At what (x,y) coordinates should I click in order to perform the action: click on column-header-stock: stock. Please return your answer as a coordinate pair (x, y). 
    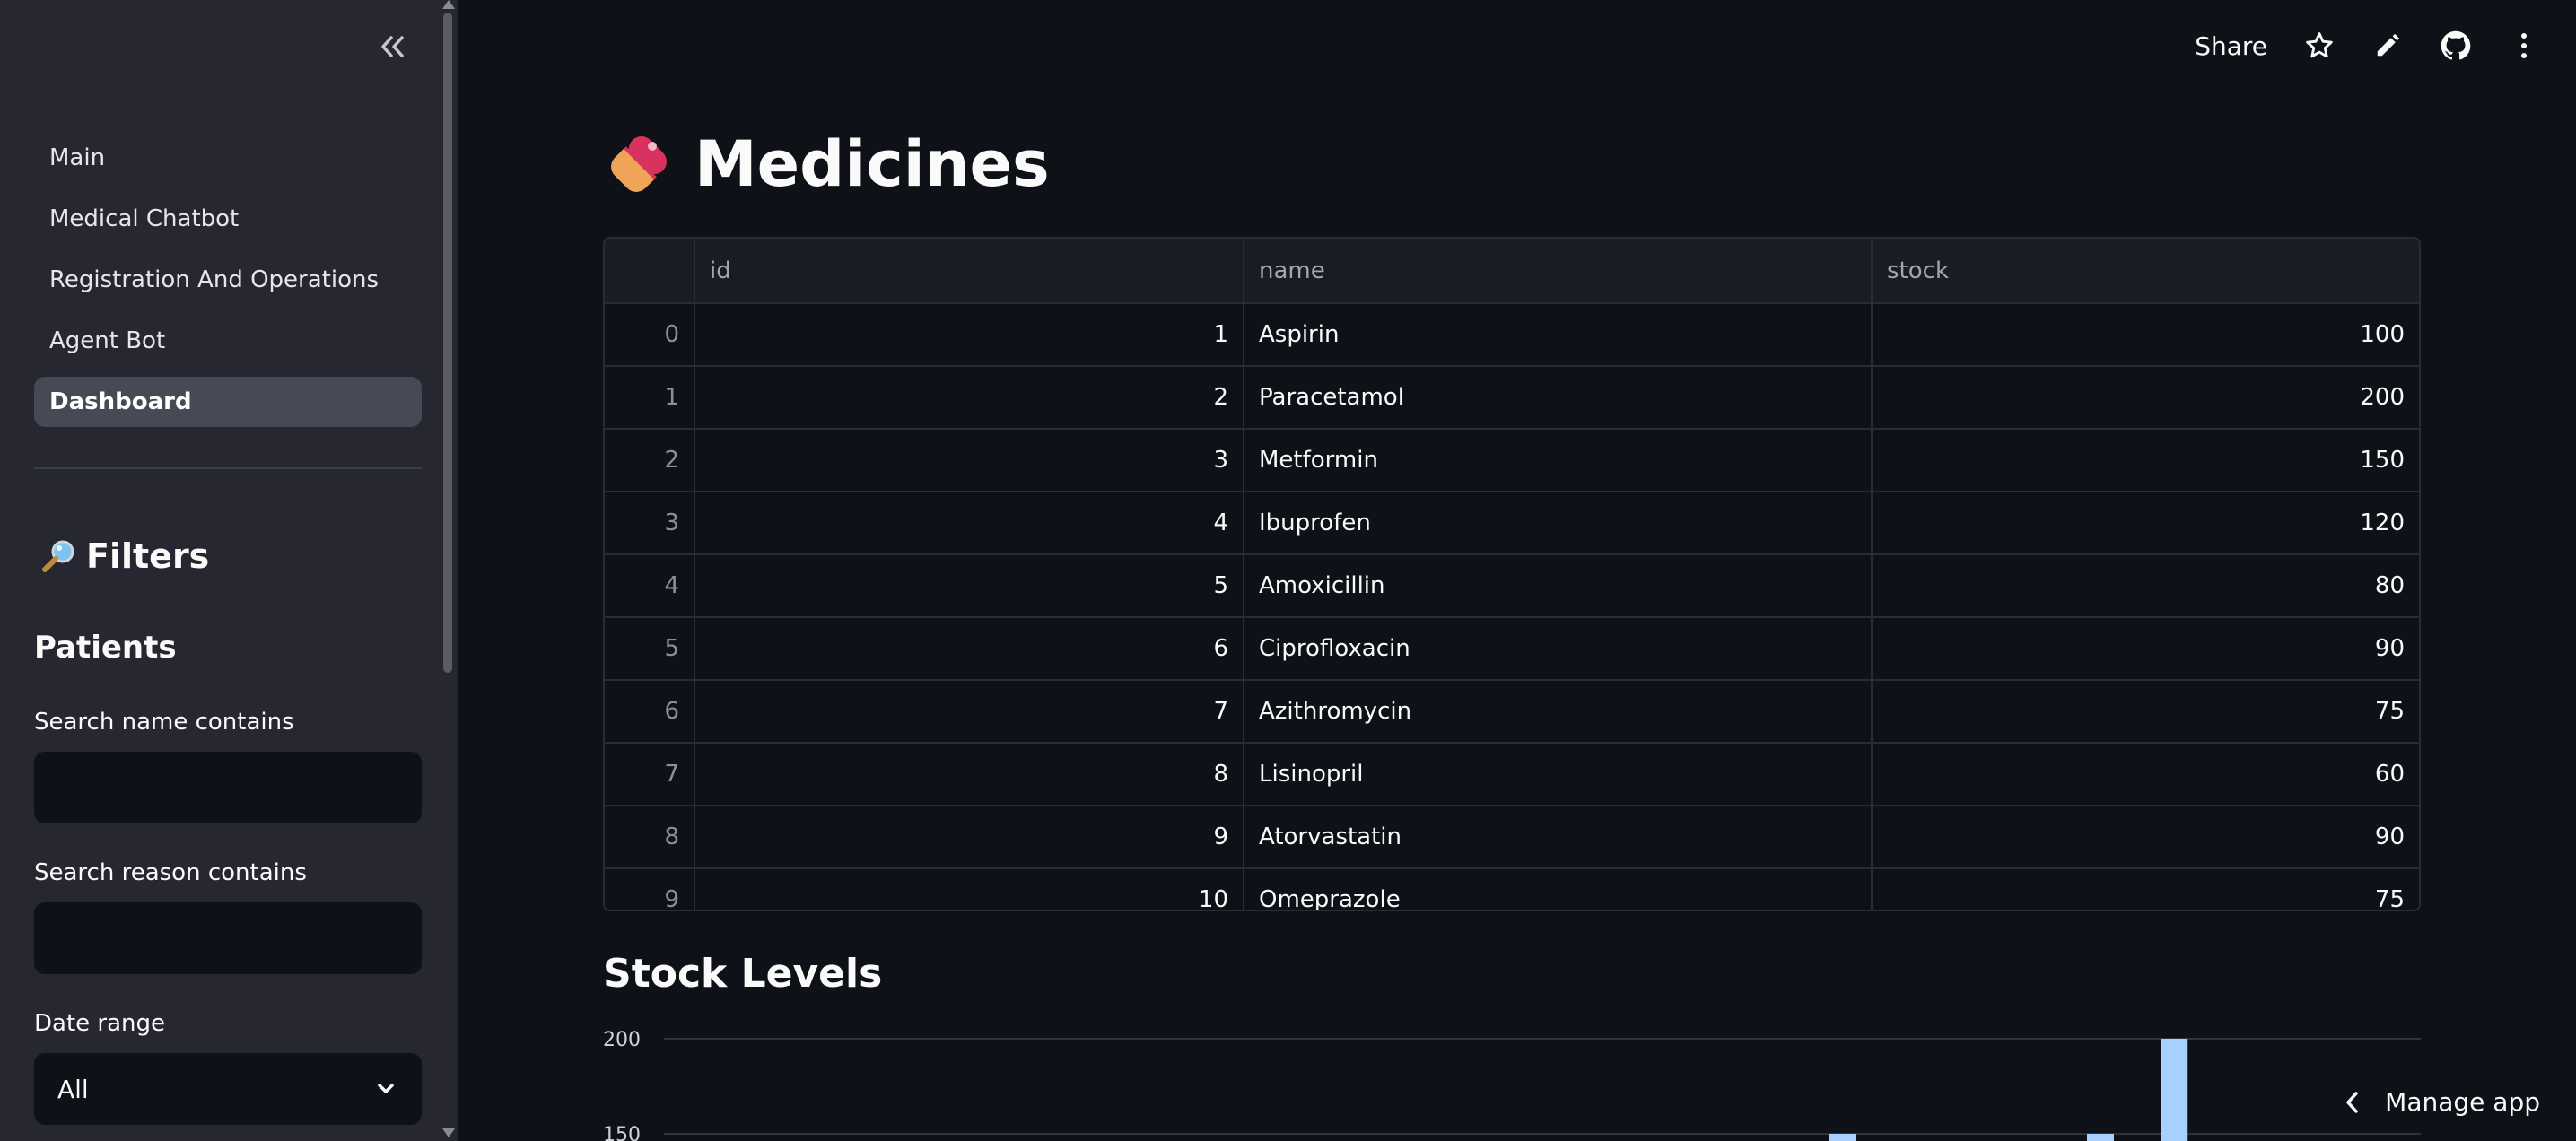
    Looking at the image, I should click on (2145, 271).